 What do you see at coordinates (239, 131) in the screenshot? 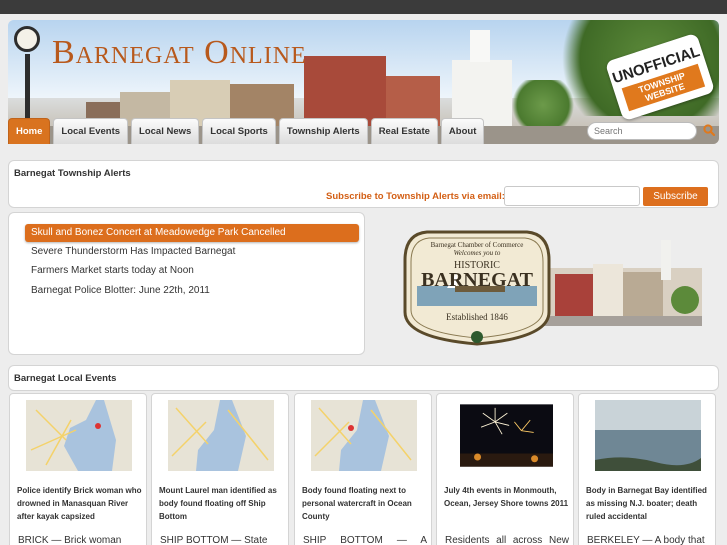
I see `nav-local-sports: Local Sports` at bounding box center [239, 131].